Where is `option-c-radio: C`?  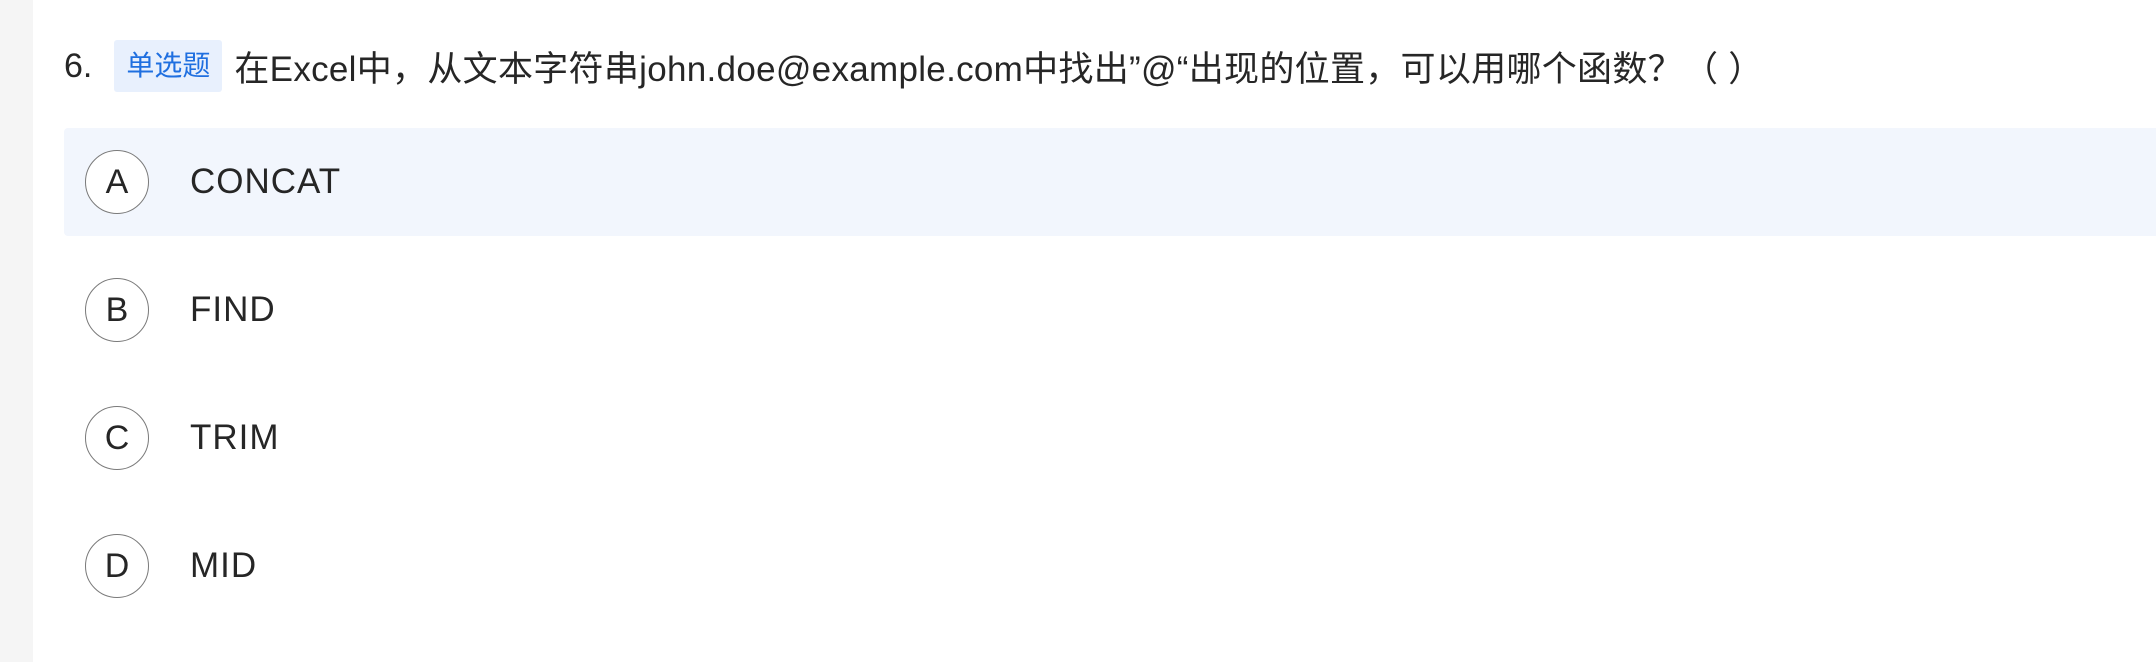 option-c-radio: C is located at coordinates (117, 438).